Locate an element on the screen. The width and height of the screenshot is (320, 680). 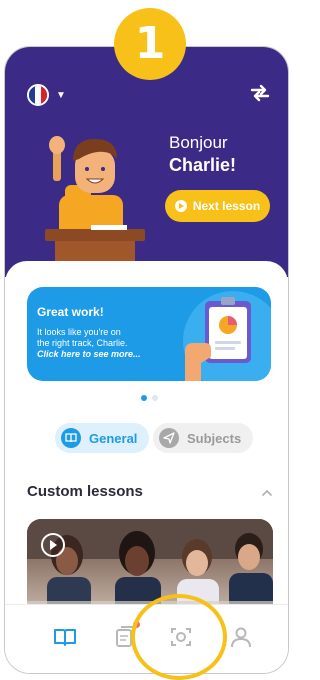
swap-arrows-icon is located at coordinates (260, 93).